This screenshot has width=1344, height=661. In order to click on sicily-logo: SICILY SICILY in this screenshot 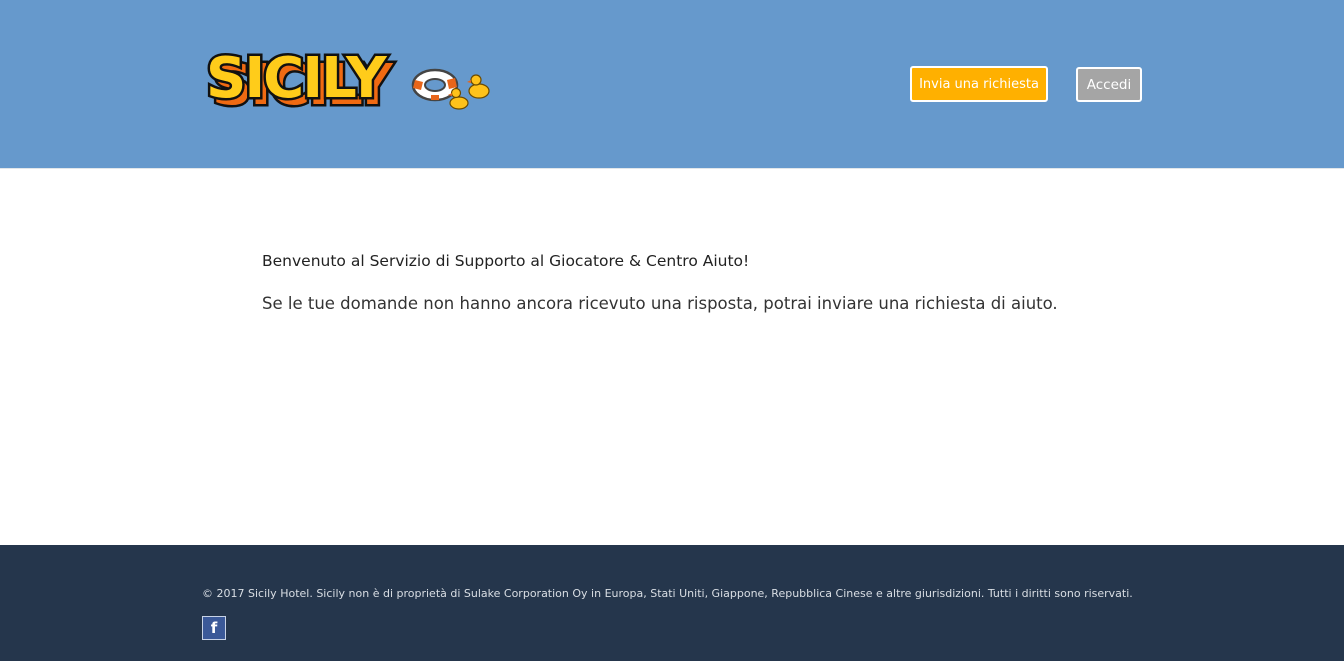, I will do `click(348, 79)`.